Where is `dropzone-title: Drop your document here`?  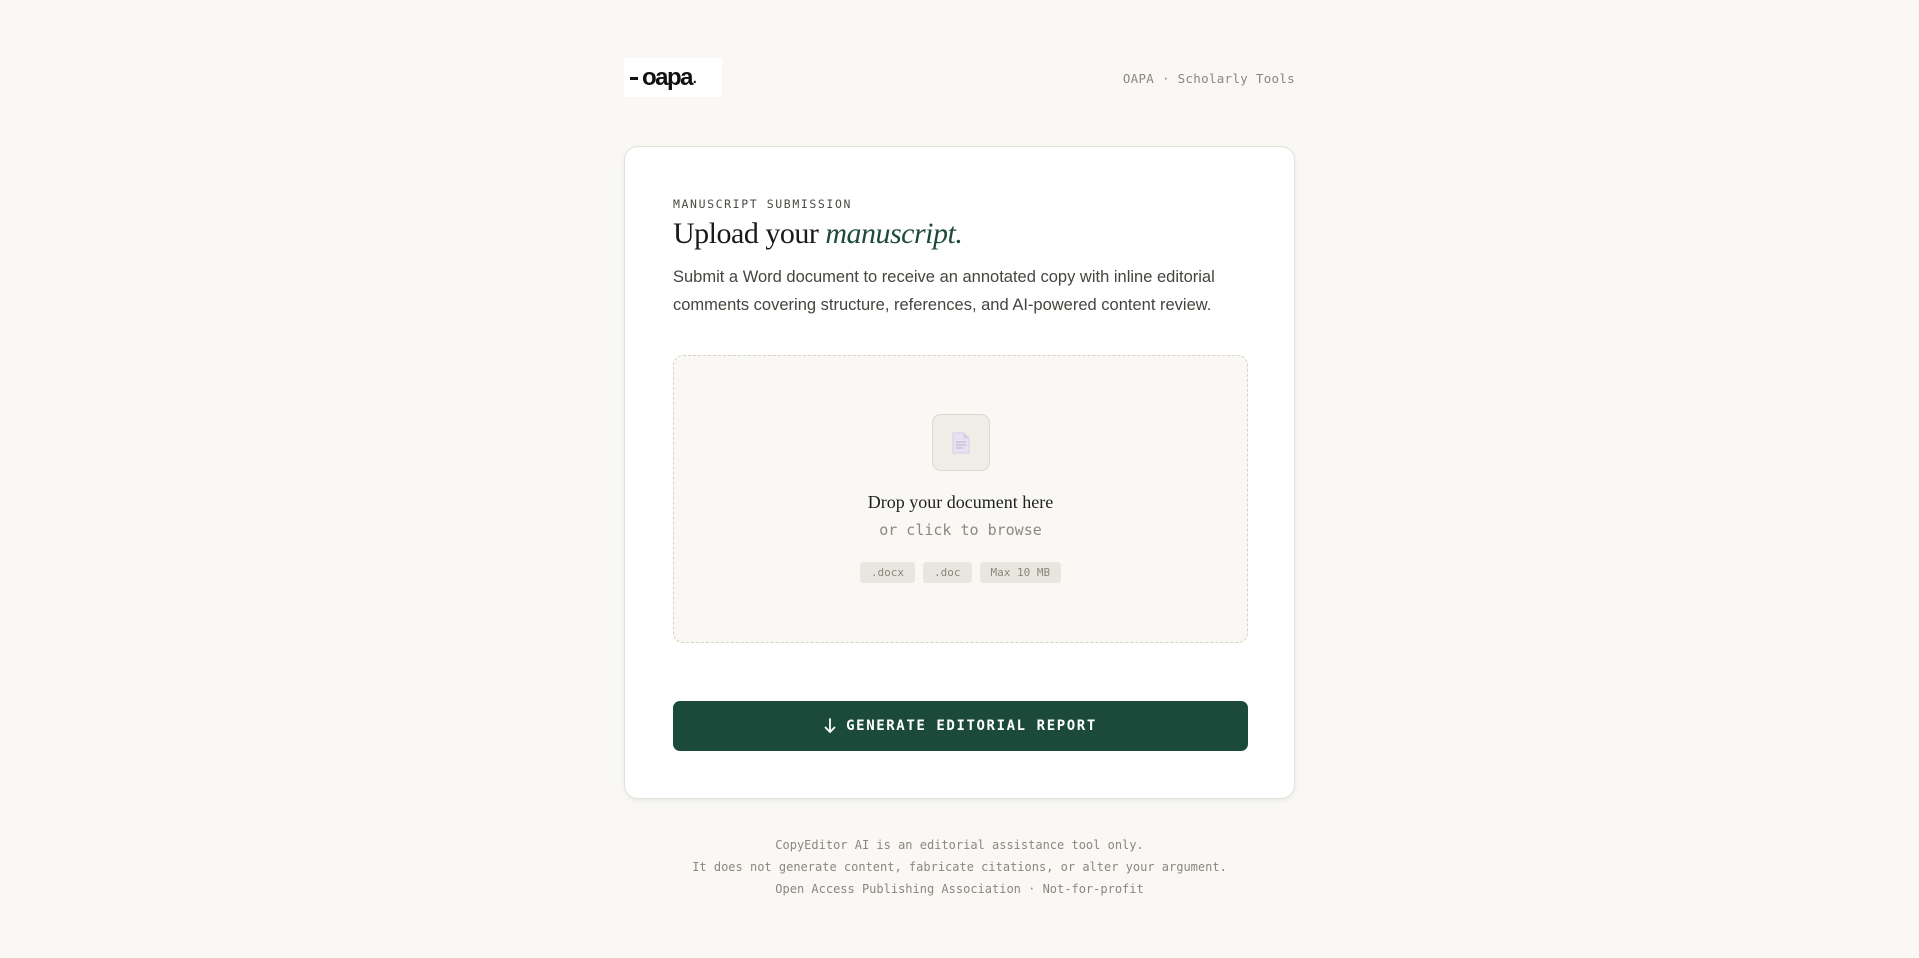 dropzone-title: Drop your document here is located at coordinates (960, 502).